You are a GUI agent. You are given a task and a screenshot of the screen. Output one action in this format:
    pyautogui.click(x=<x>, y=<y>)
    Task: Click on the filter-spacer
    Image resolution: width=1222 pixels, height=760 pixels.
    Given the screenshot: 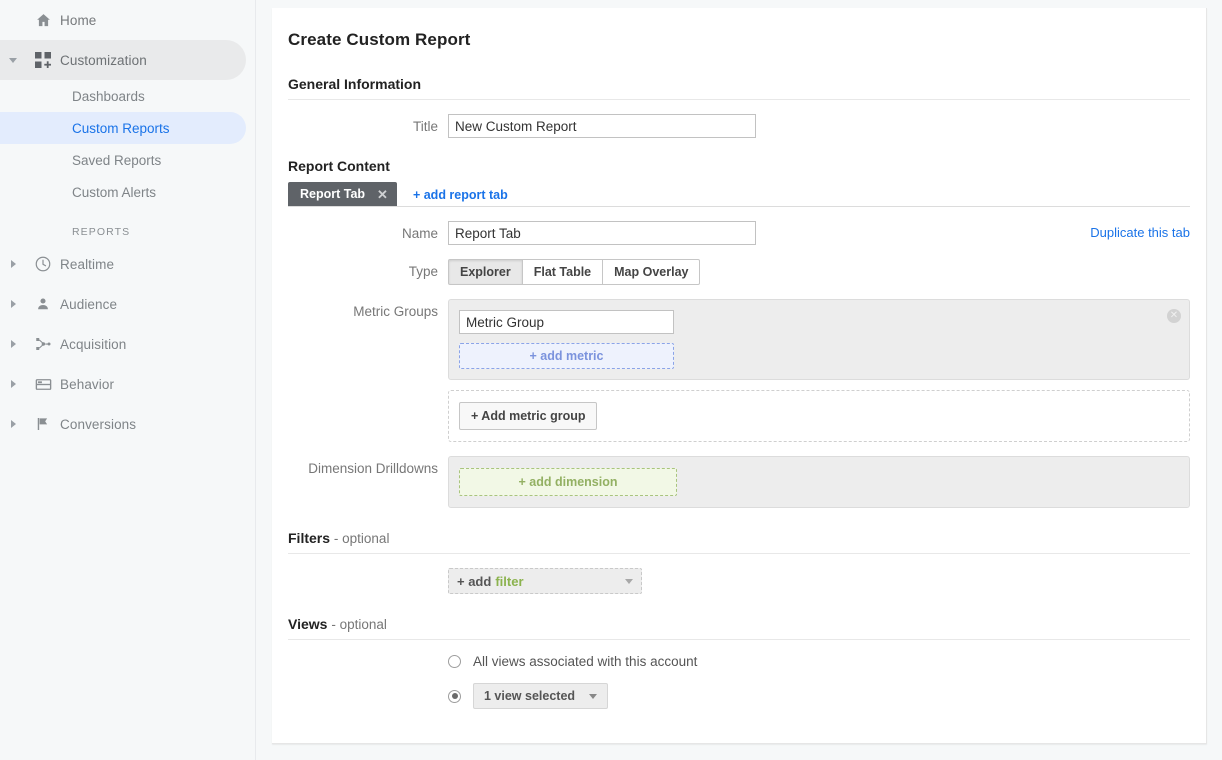 What is the action you would take?
    pyautogui.click(x=368, y=570)
    